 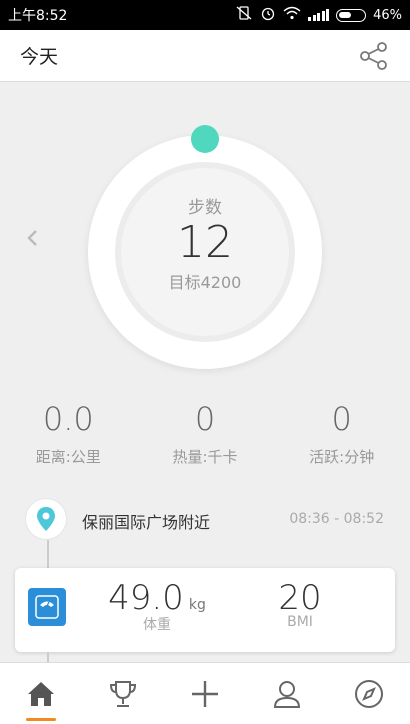 I want to click on weight-value-block: 49.0 kg 体重, so click(x=157, y=606).